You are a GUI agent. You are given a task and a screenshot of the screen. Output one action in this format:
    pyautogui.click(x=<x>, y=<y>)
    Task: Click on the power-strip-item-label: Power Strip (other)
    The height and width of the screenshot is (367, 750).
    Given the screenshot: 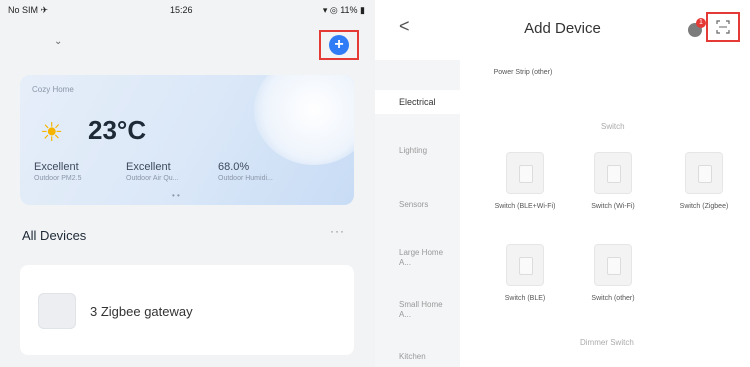 What is the action you would take?
    pyautogui.click(x=523, y=72)
    